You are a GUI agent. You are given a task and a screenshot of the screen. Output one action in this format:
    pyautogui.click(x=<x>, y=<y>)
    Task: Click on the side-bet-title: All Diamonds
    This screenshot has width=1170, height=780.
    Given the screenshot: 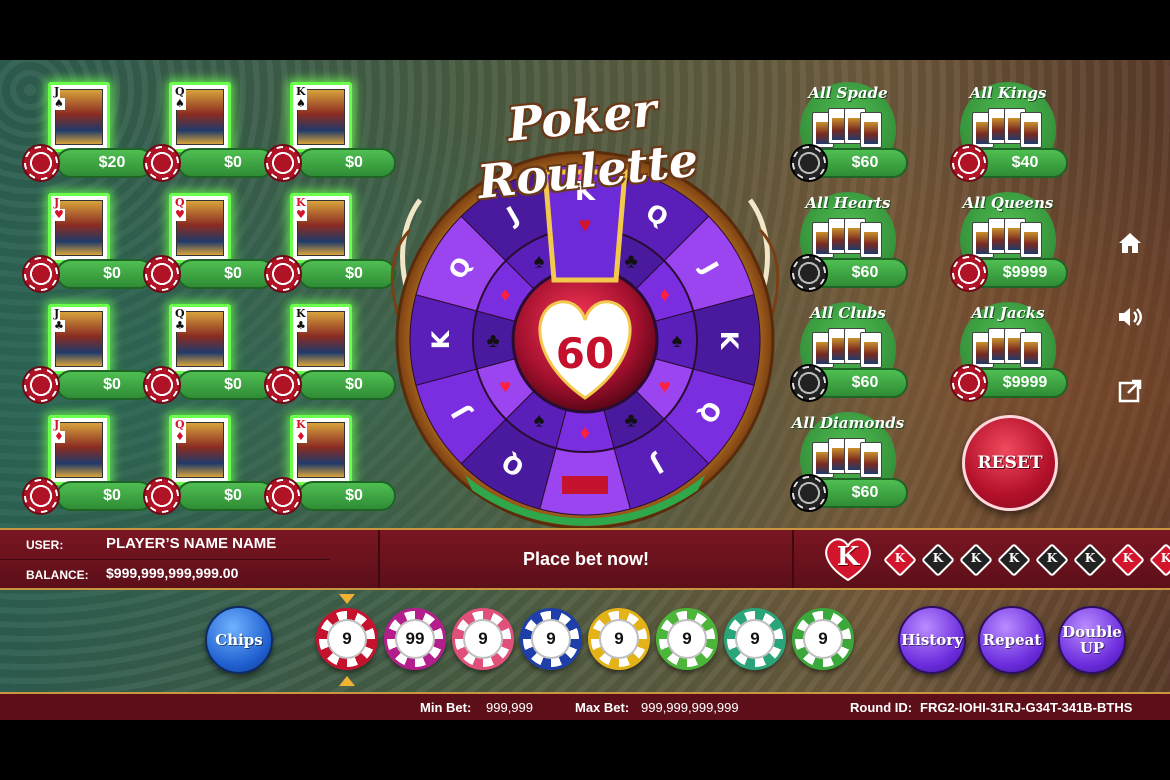 What is the action you would take?
    pyautogui.click(x=848, y=423)
    